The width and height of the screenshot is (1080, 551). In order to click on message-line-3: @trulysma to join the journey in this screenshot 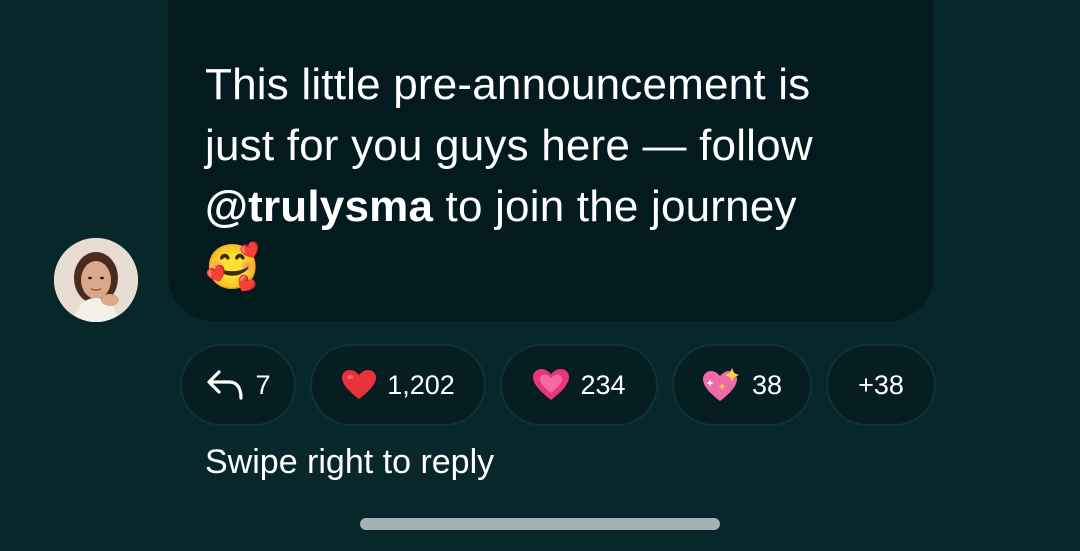, I will do `click(561, 206)`.